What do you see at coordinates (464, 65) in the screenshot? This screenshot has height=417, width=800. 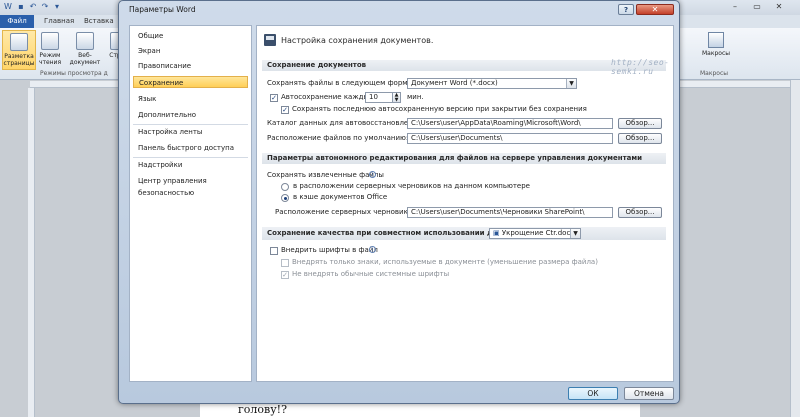 I see `section-save-documents: Сохранение документов` at bounding box center [464, 65].